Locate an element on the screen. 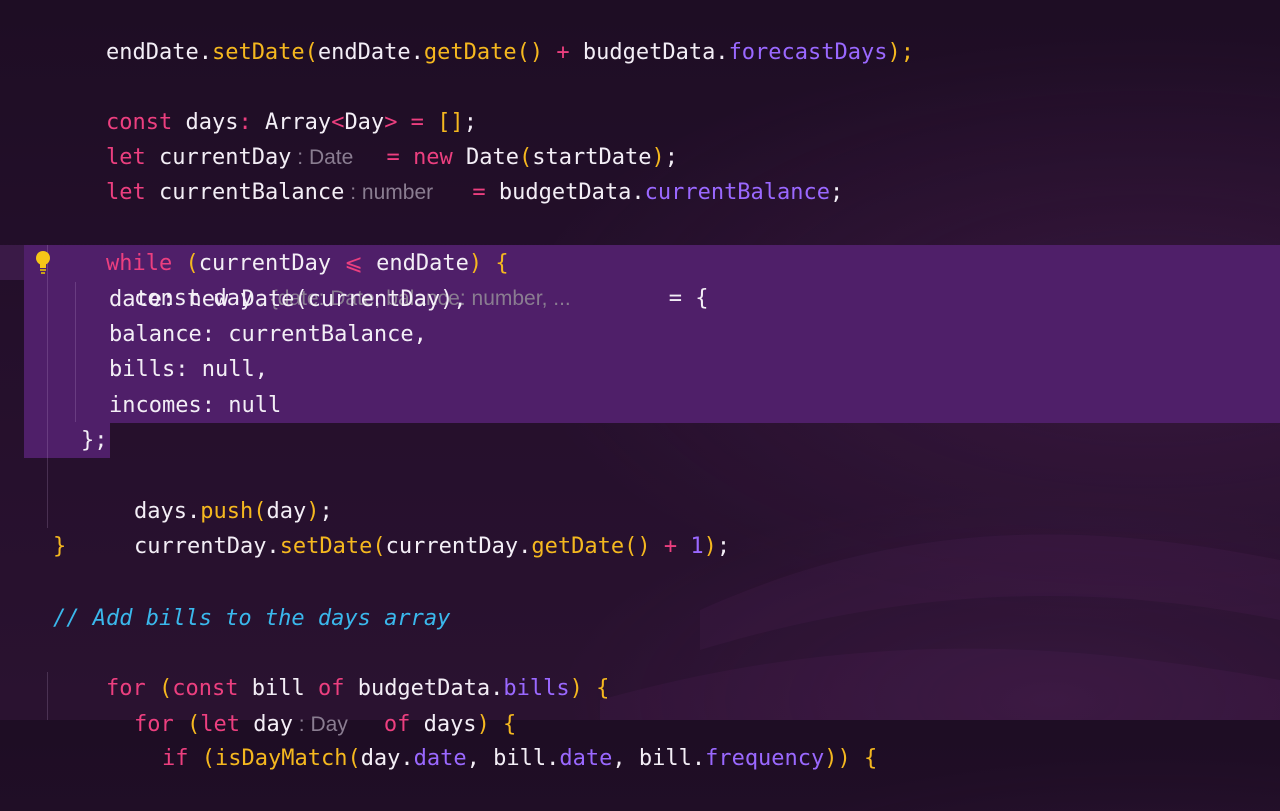 The image size is (1280, 811). code-line: bills: null, is located at coordinates (188, 369).